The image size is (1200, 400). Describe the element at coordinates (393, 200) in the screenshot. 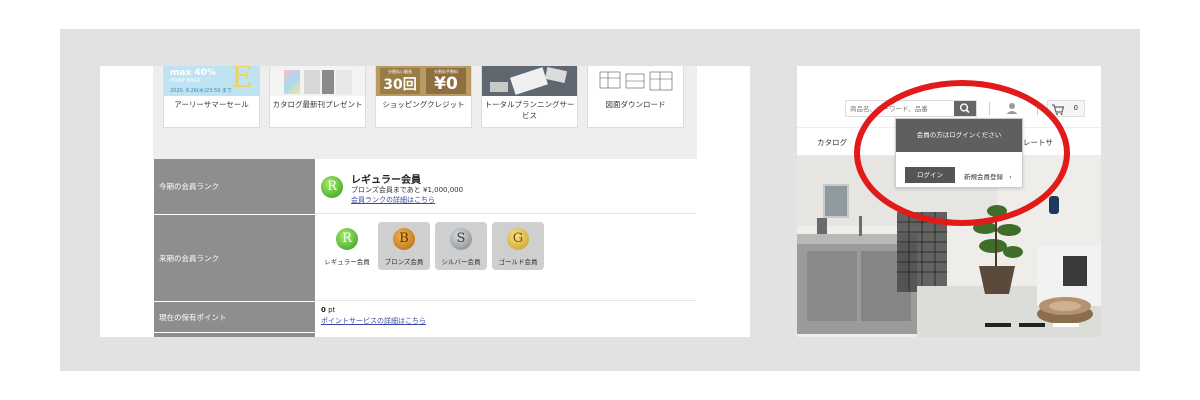

I see `rank-detail-link: 会員ランクの詳細はこちら` at that location.